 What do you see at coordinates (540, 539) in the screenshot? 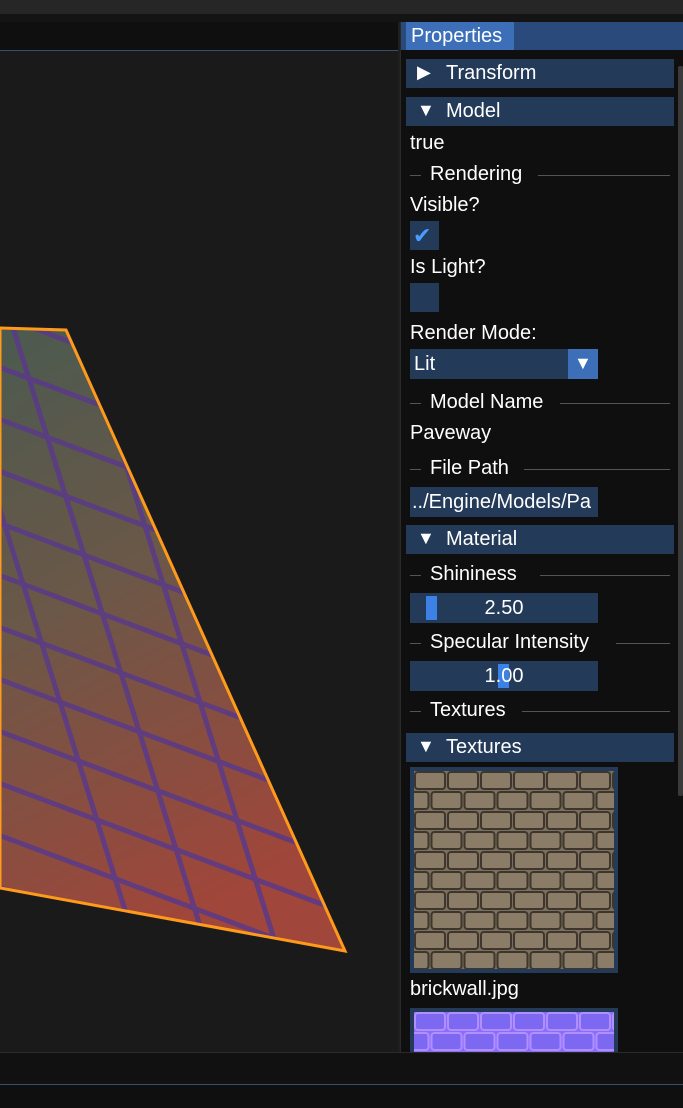
I see `material-header: ▼ Material` at bounding box center [540, 539].